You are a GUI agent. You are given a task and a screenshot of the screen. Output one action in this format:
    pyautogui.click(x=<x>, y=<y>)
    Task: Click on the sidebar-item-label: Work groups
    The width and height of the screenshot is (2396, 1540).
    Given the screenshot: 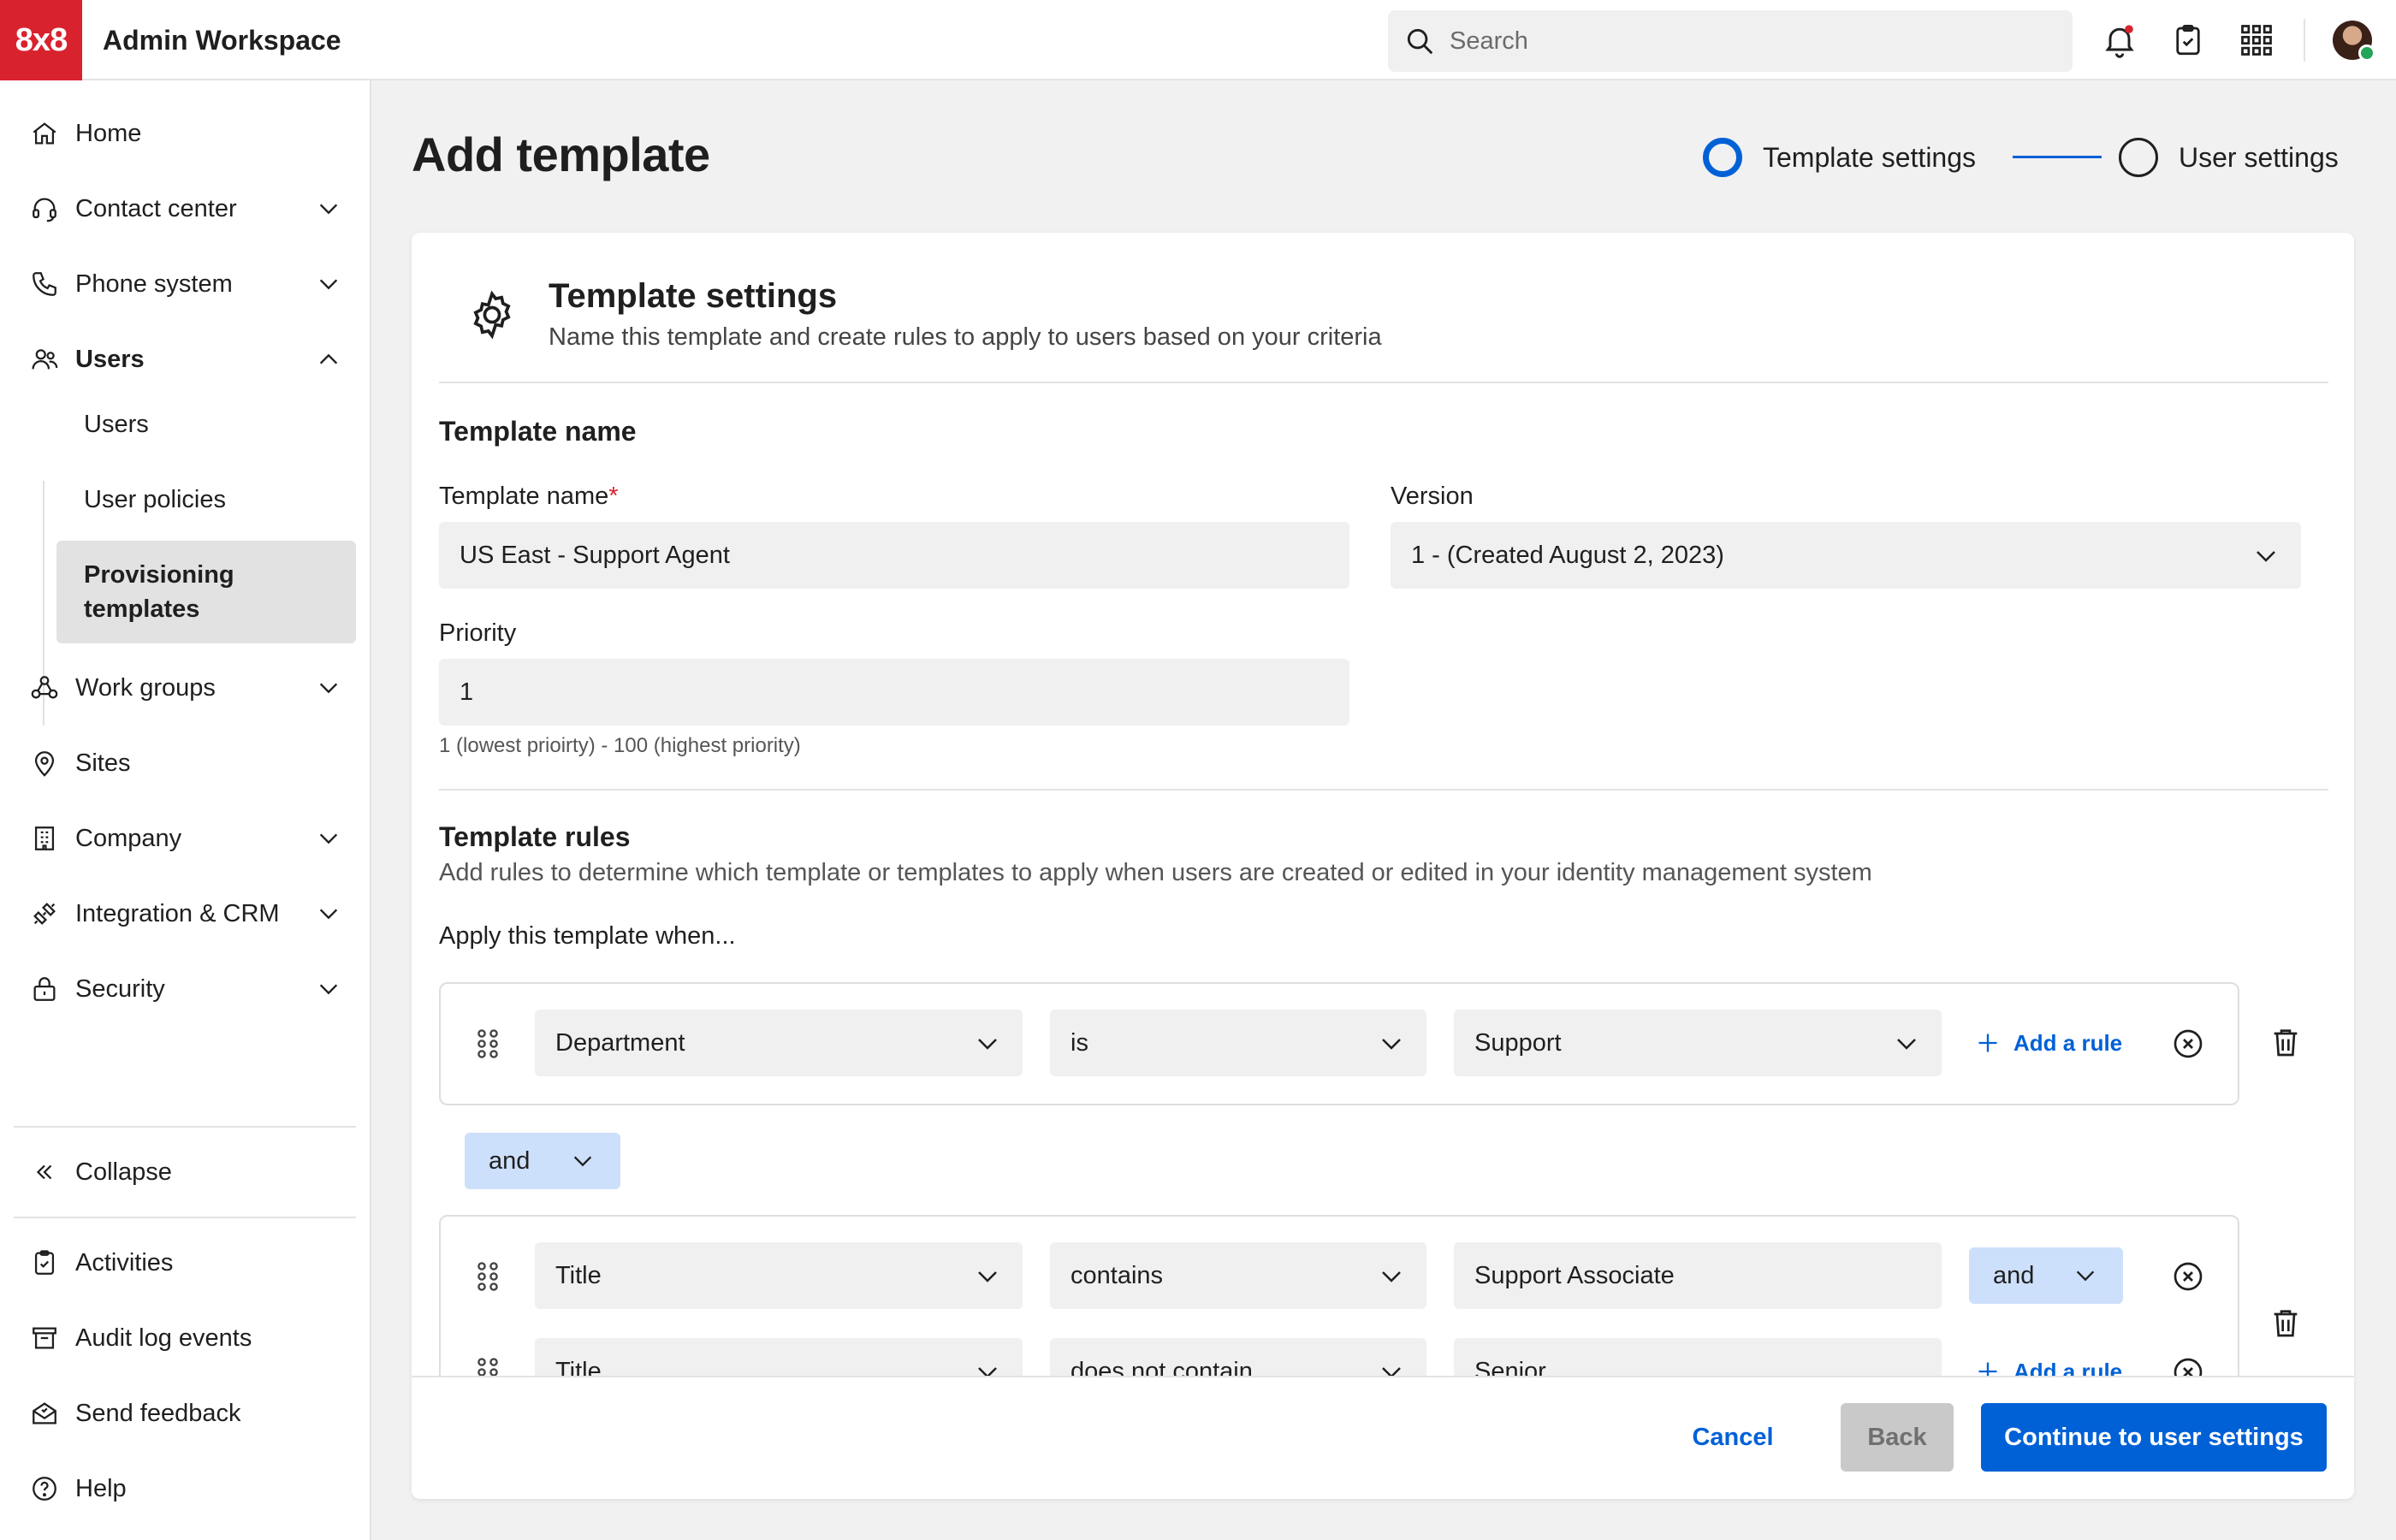 What is the action you would take?
    pyautogui.click(x=145, y=687)
    